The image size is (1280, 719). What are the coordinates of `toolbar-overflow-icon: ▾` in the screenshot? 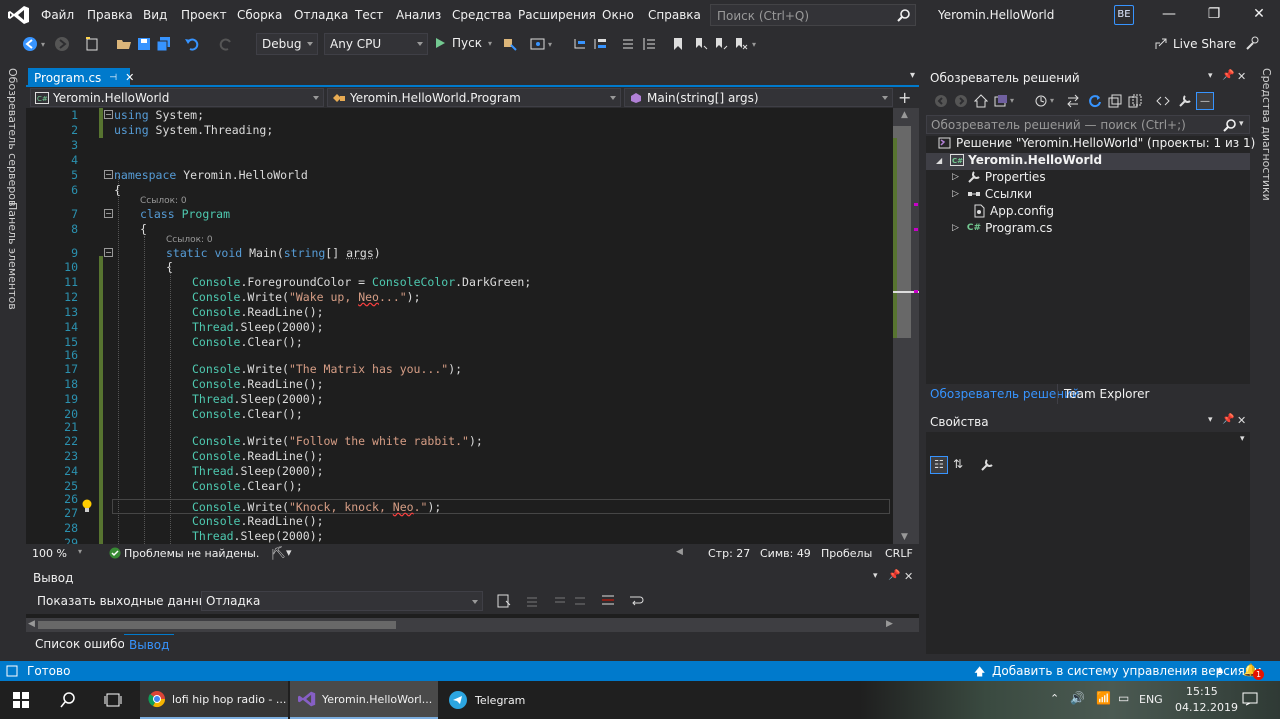 It's located at (754, 44).